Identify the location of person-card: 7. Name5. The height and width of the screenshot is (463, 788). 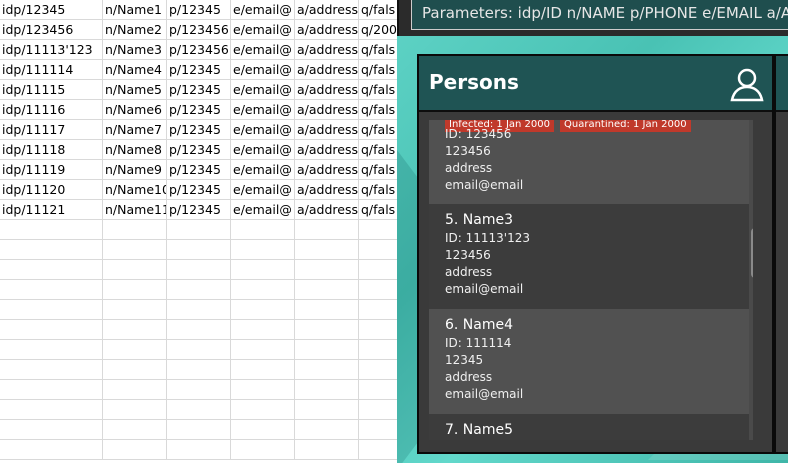
(589, 427).